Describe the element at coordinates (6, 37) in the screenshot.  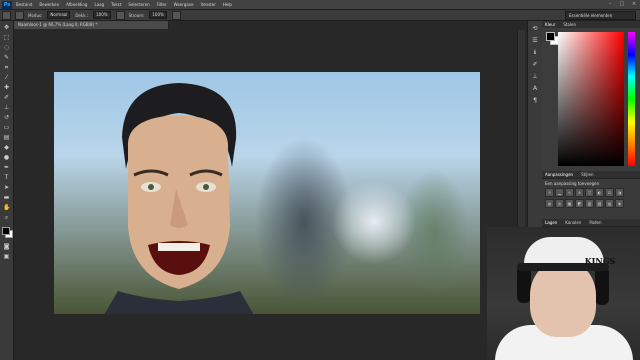
I see `marquee-tool-icon: ⬚` at that location.